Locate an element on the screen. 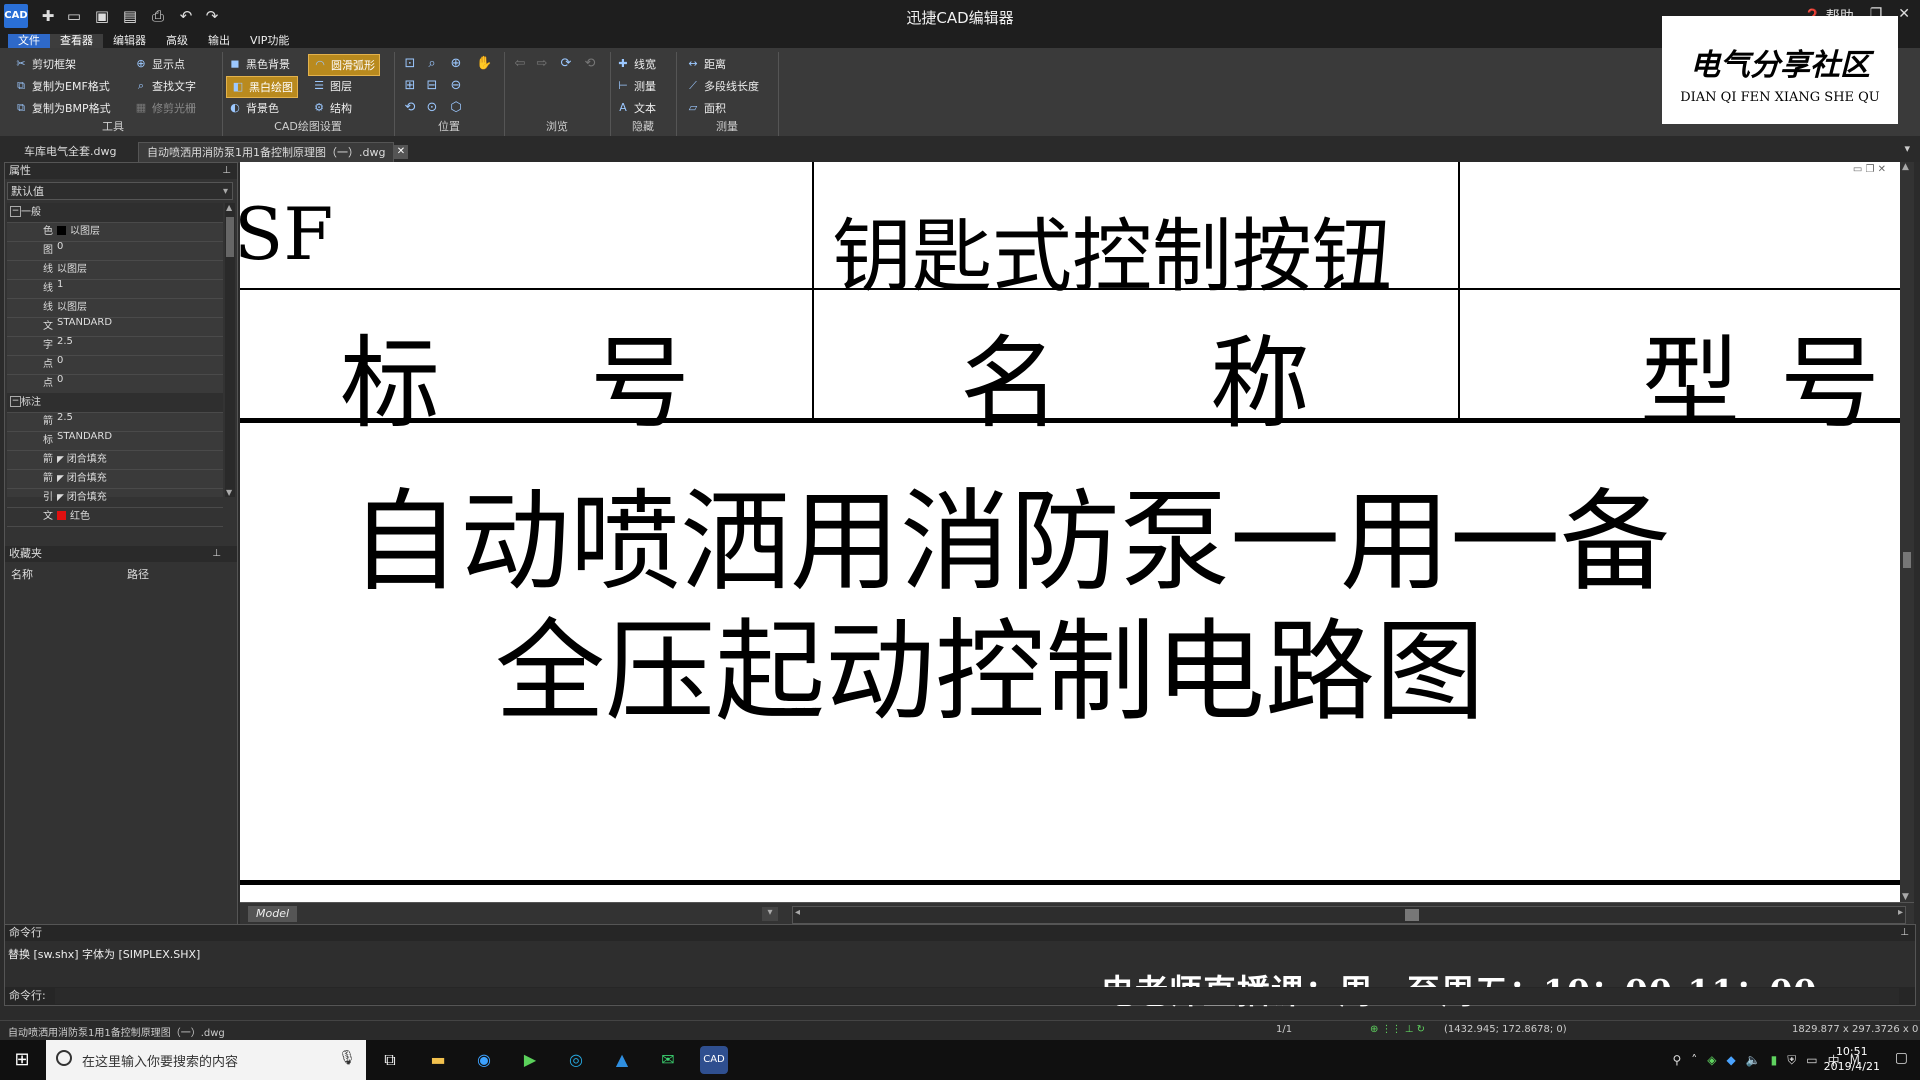  property-row: 文 STANDARD is located at coordinates (115, 327).